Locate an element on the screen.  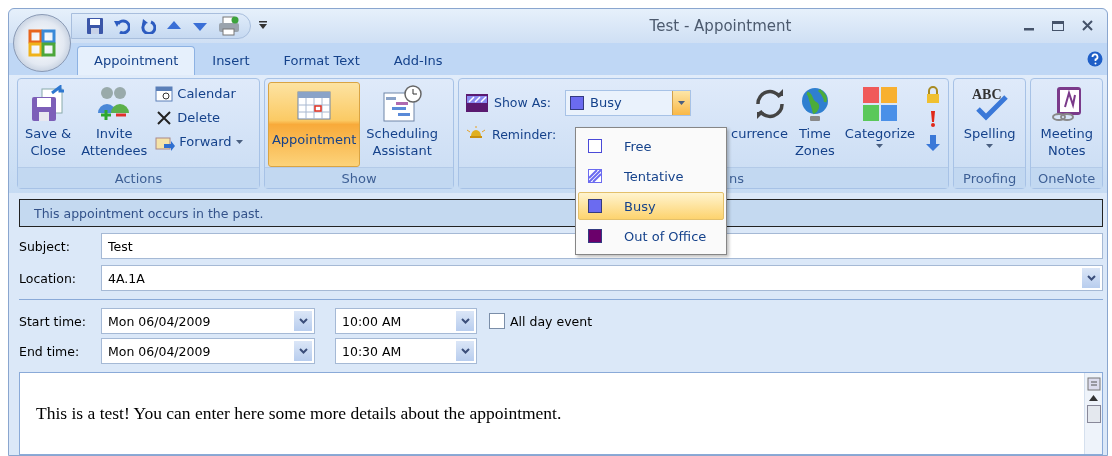
window-title: Test - Appointment is located at coordinates (720, 25).